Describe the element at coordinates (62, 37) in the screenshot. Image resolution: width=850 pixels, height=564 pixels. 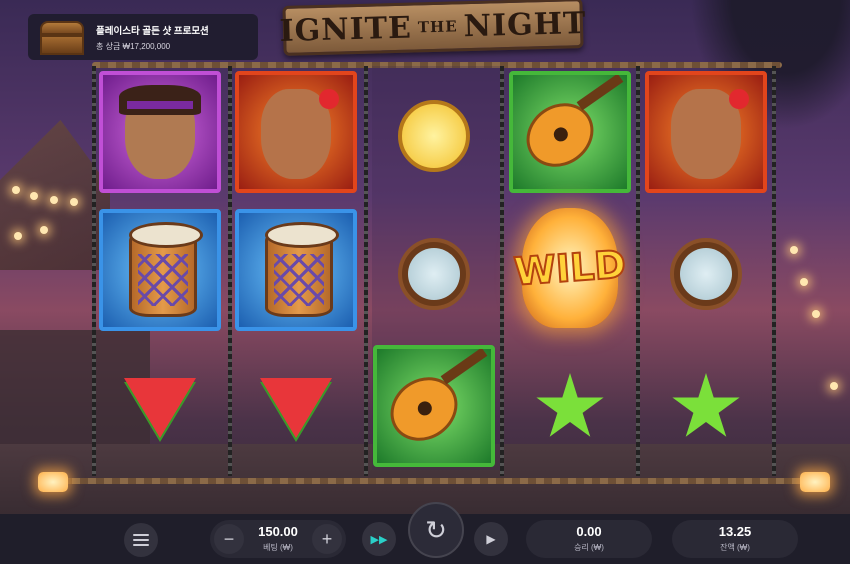
I see `treasure-chest-icon` at that location.